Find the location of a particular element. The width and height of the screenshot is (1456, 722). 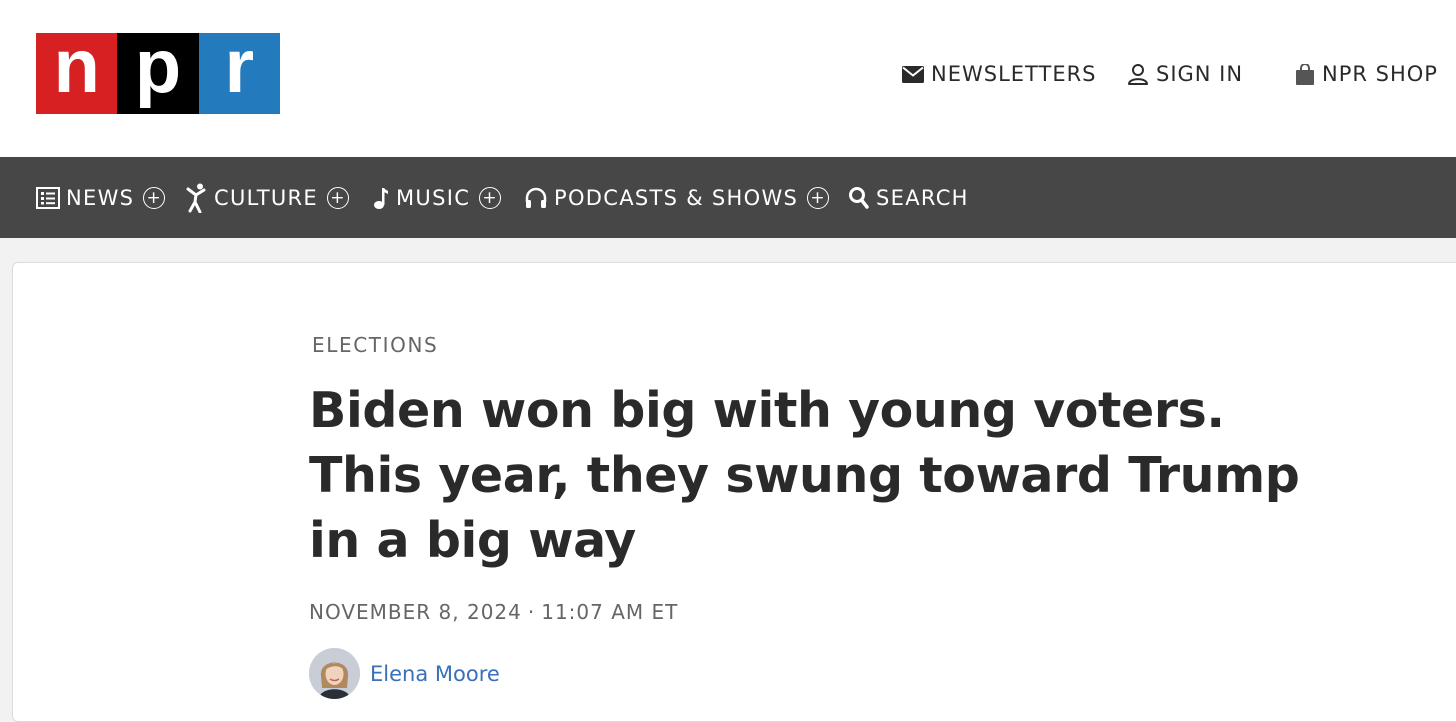

article-dateline: NOVEMBER 8, 2024 · 11:07 AM ET is located at coordinates (493, 612).